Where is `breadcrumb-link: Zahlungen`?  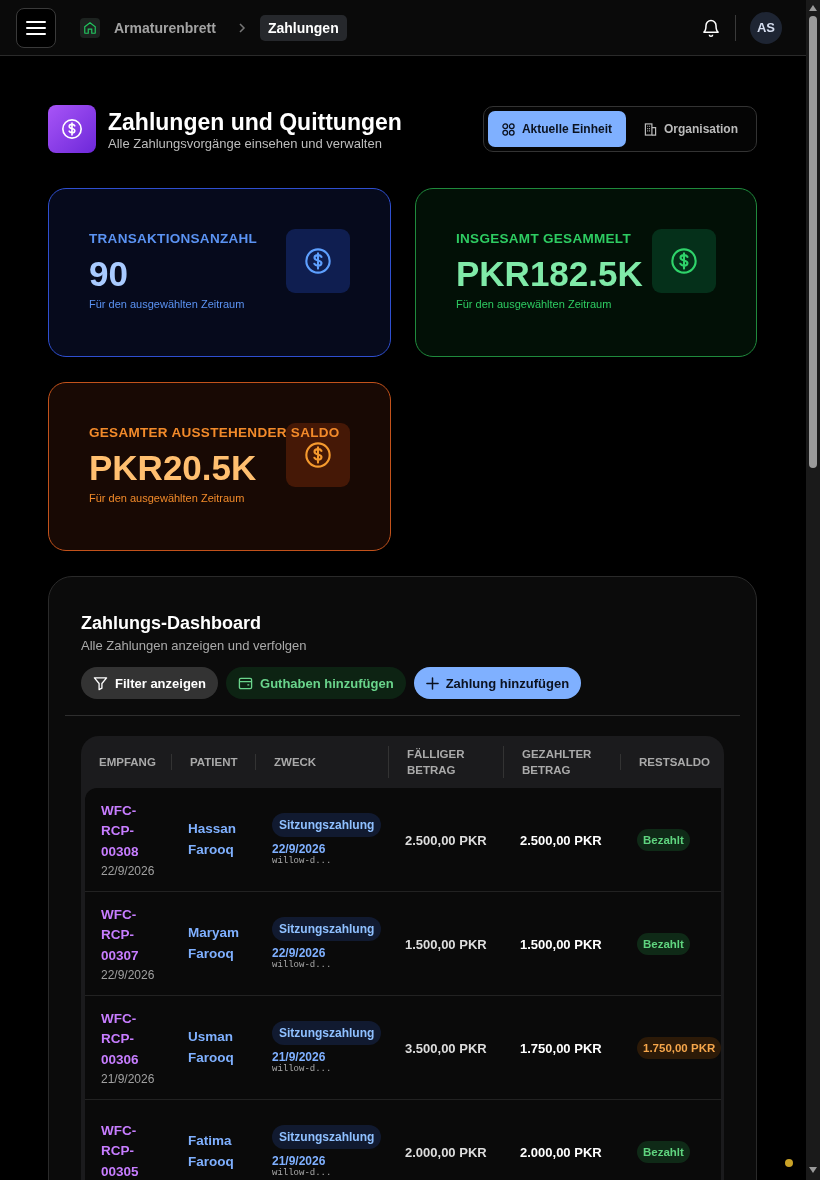
breadcrumb-link: Zahlungen is located at coordinates (303, 27).